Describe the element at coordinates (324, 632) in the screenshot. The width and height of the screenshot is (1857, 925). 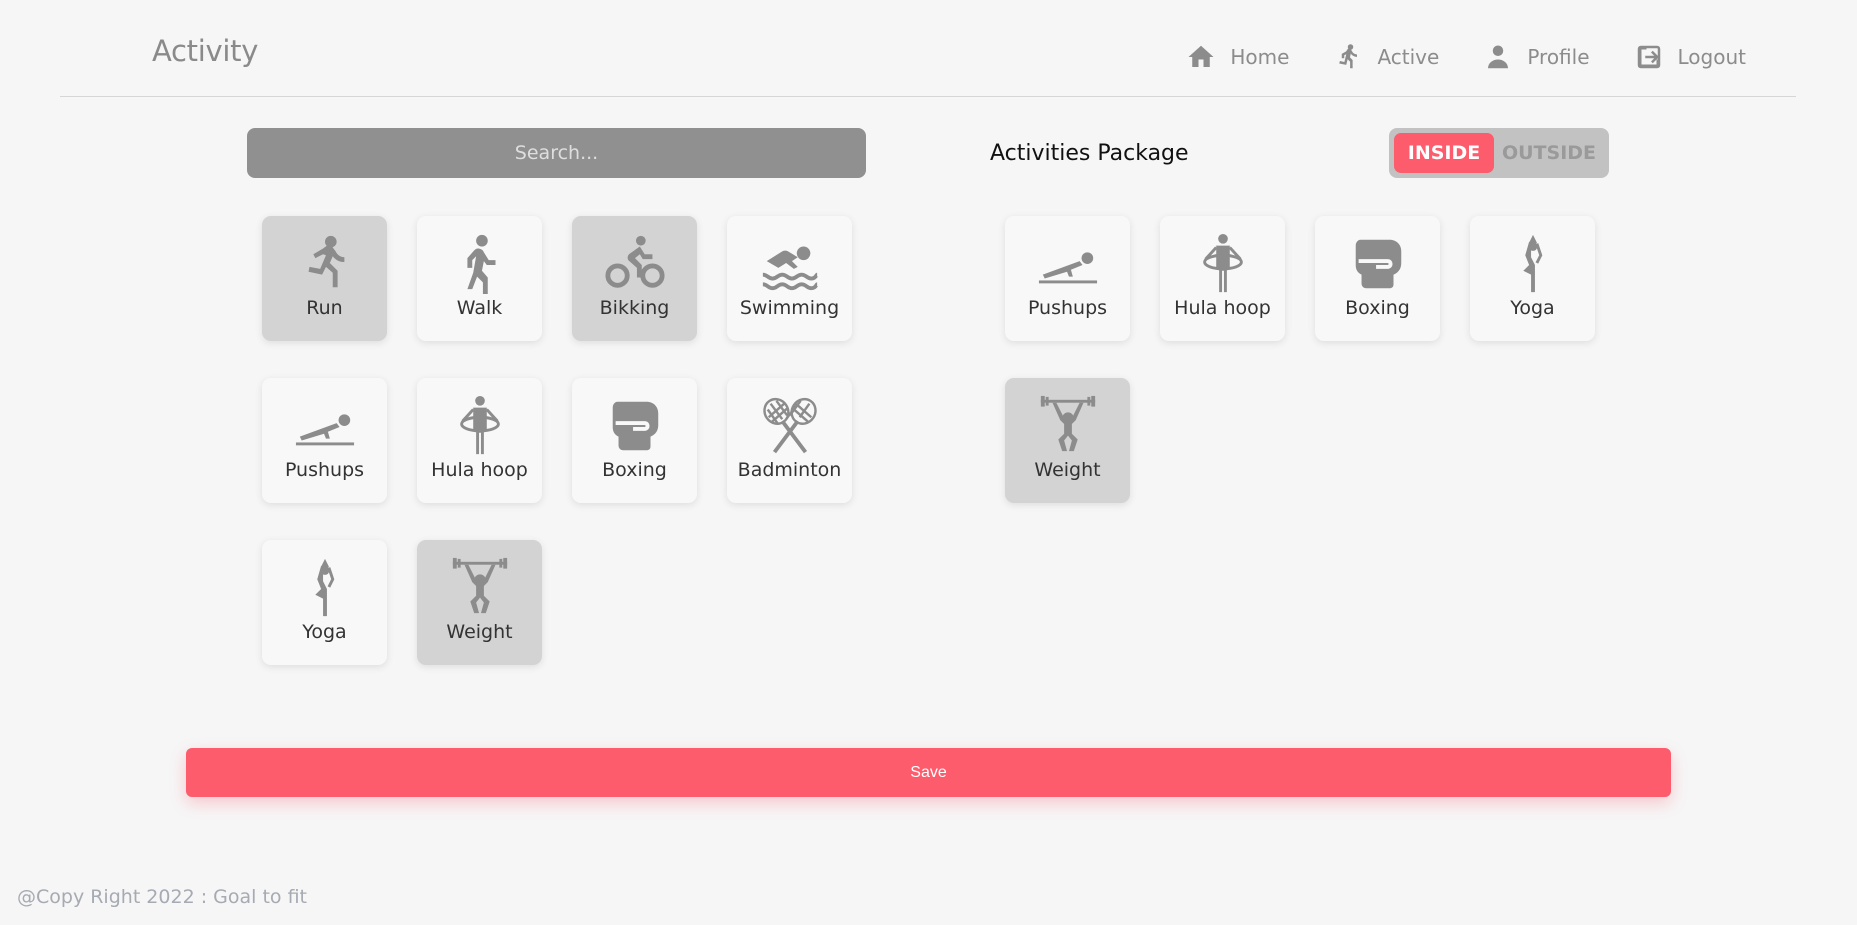
I see `activity-tile-label: Yoga` at that location.